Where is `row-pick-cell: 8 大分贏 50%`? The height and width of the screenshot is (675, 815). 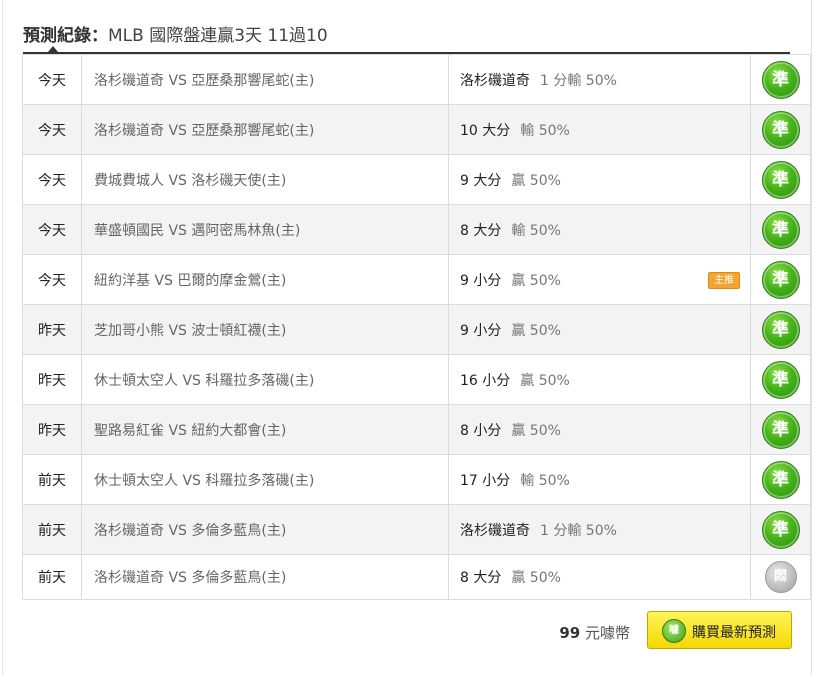
row-pick-cell: 8 大分贏 50% is located at coordinates (599, 577).